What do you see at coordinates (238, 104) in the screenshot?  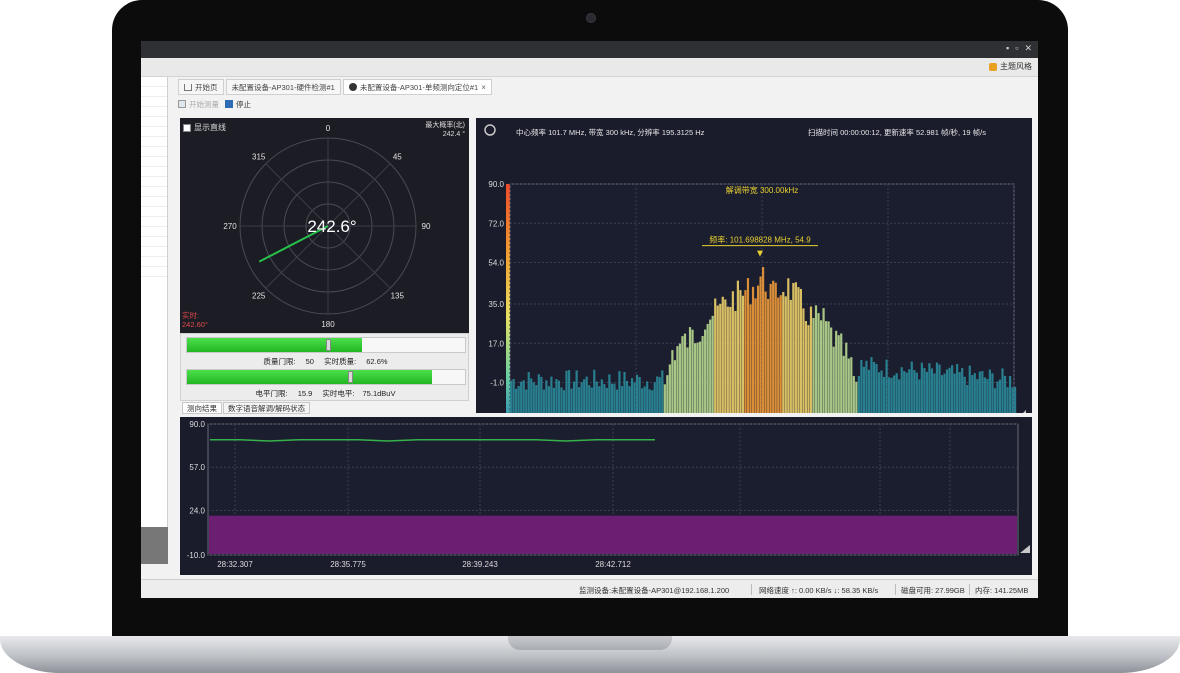 I see `stop-button: 停止` at bounding box center [238, 104].